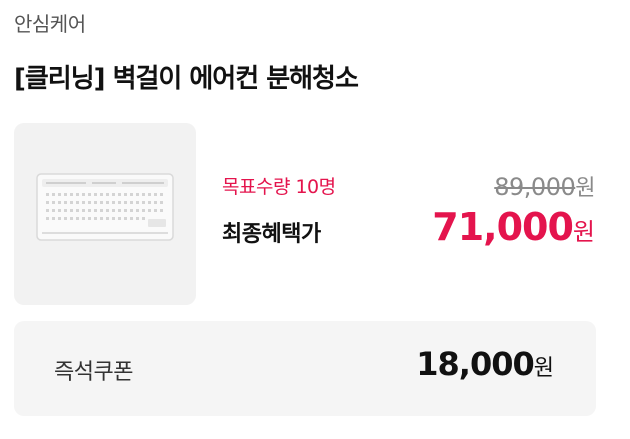 The height and width of the screenshot is (439, 630). I want to click on final-price: 71,000원, so click(513, 227).